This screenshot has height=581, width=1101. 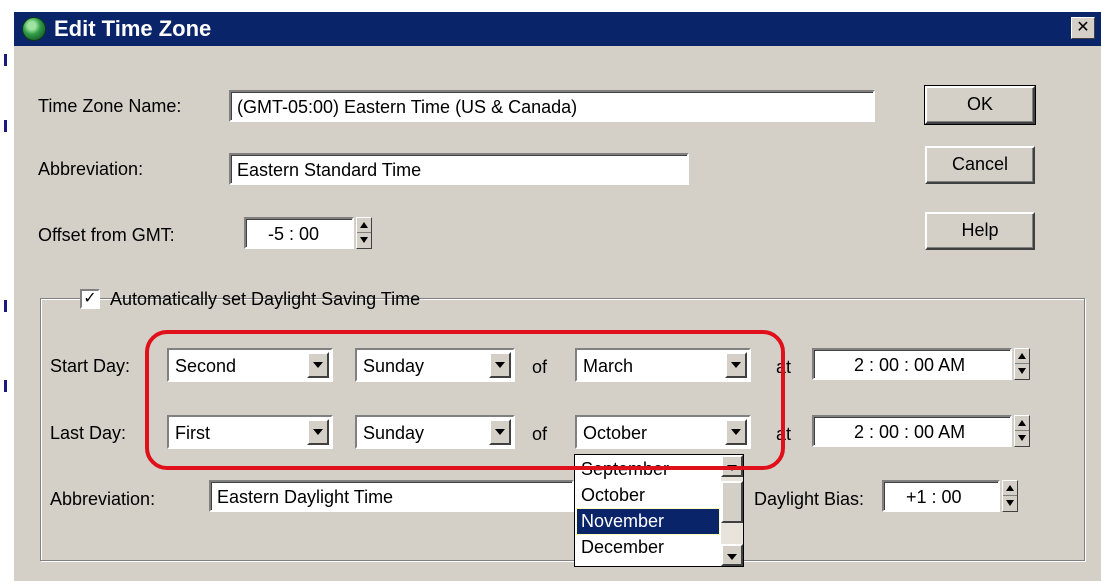 I want to click on time-zone-name-value: (GMT-05:00) Eastern Time (US & Canada), so click(x=407, y=107).